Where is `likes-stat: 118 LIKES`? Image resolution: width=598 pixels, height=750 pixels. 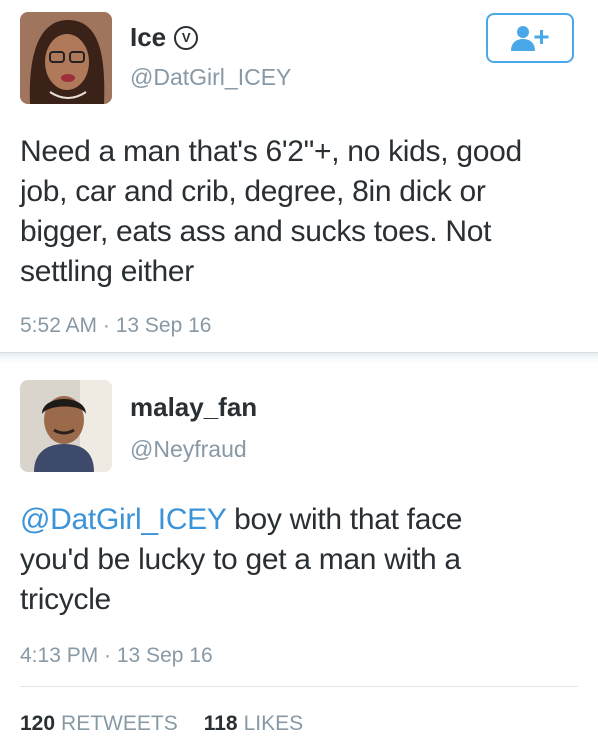
likes-stat: 118 LIKES is located at coordinates (253, 724).